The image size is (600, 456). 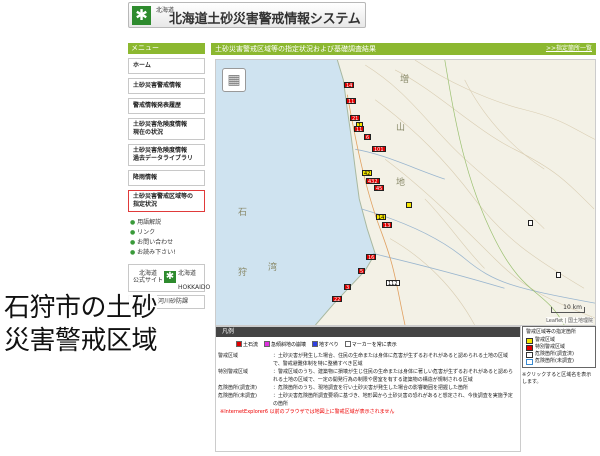 What do you see at coordinates (569, 320) in the screenshot?
I see `map-attribution: Leaflet | 国土地理院` at bounding box center [569, 320].